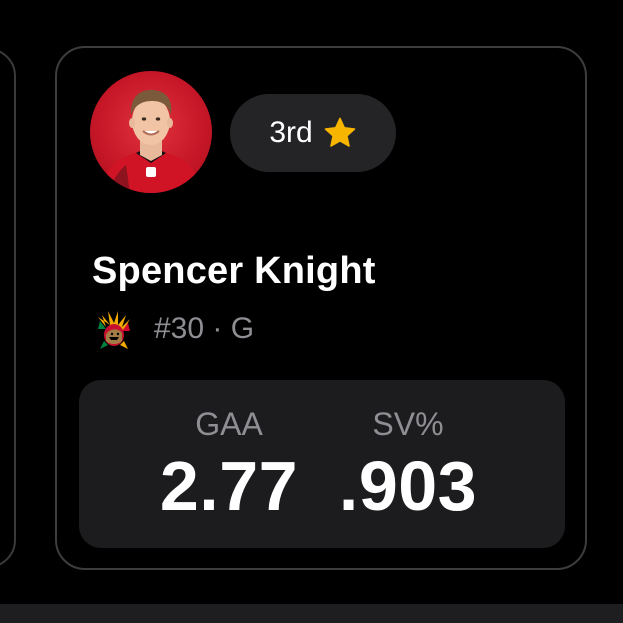 Image resolution: width=623 pixels, height=623 pixels. What do you see at coordinates (151, 141) in the screenshot?
I see `player-photo` at bounding box center [151, 141].